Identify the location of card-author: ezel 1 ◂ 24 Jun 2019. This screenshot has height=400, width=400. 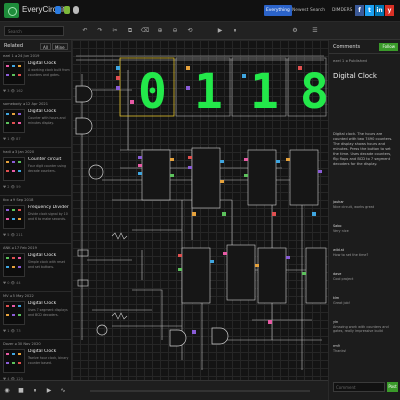
(21, 56).